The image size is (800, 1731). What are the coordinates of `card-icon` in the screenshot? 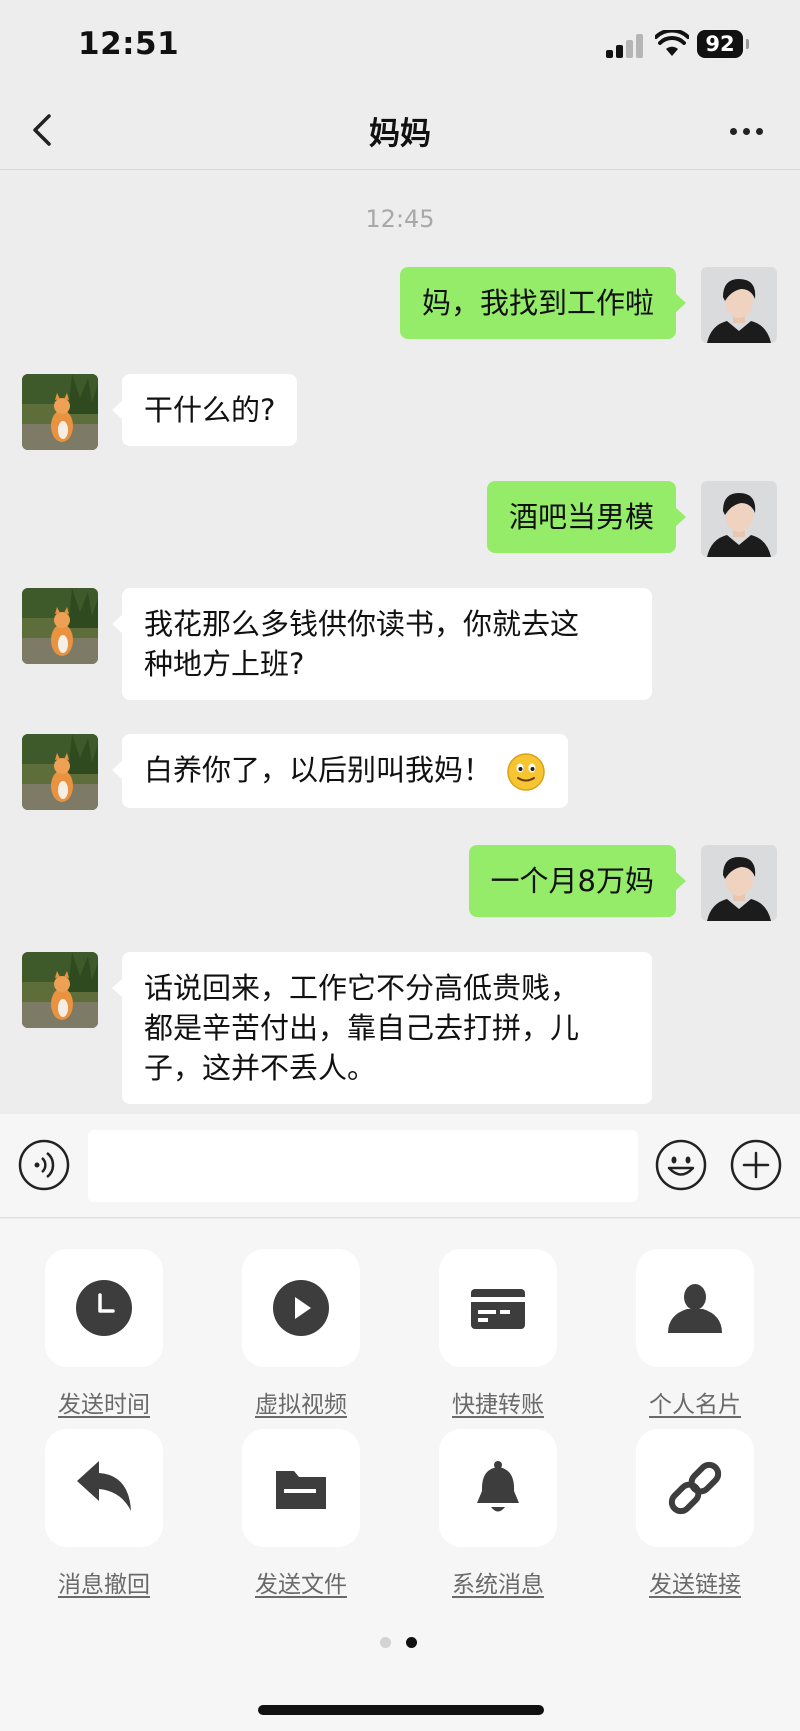 It's located at (498, 1309).